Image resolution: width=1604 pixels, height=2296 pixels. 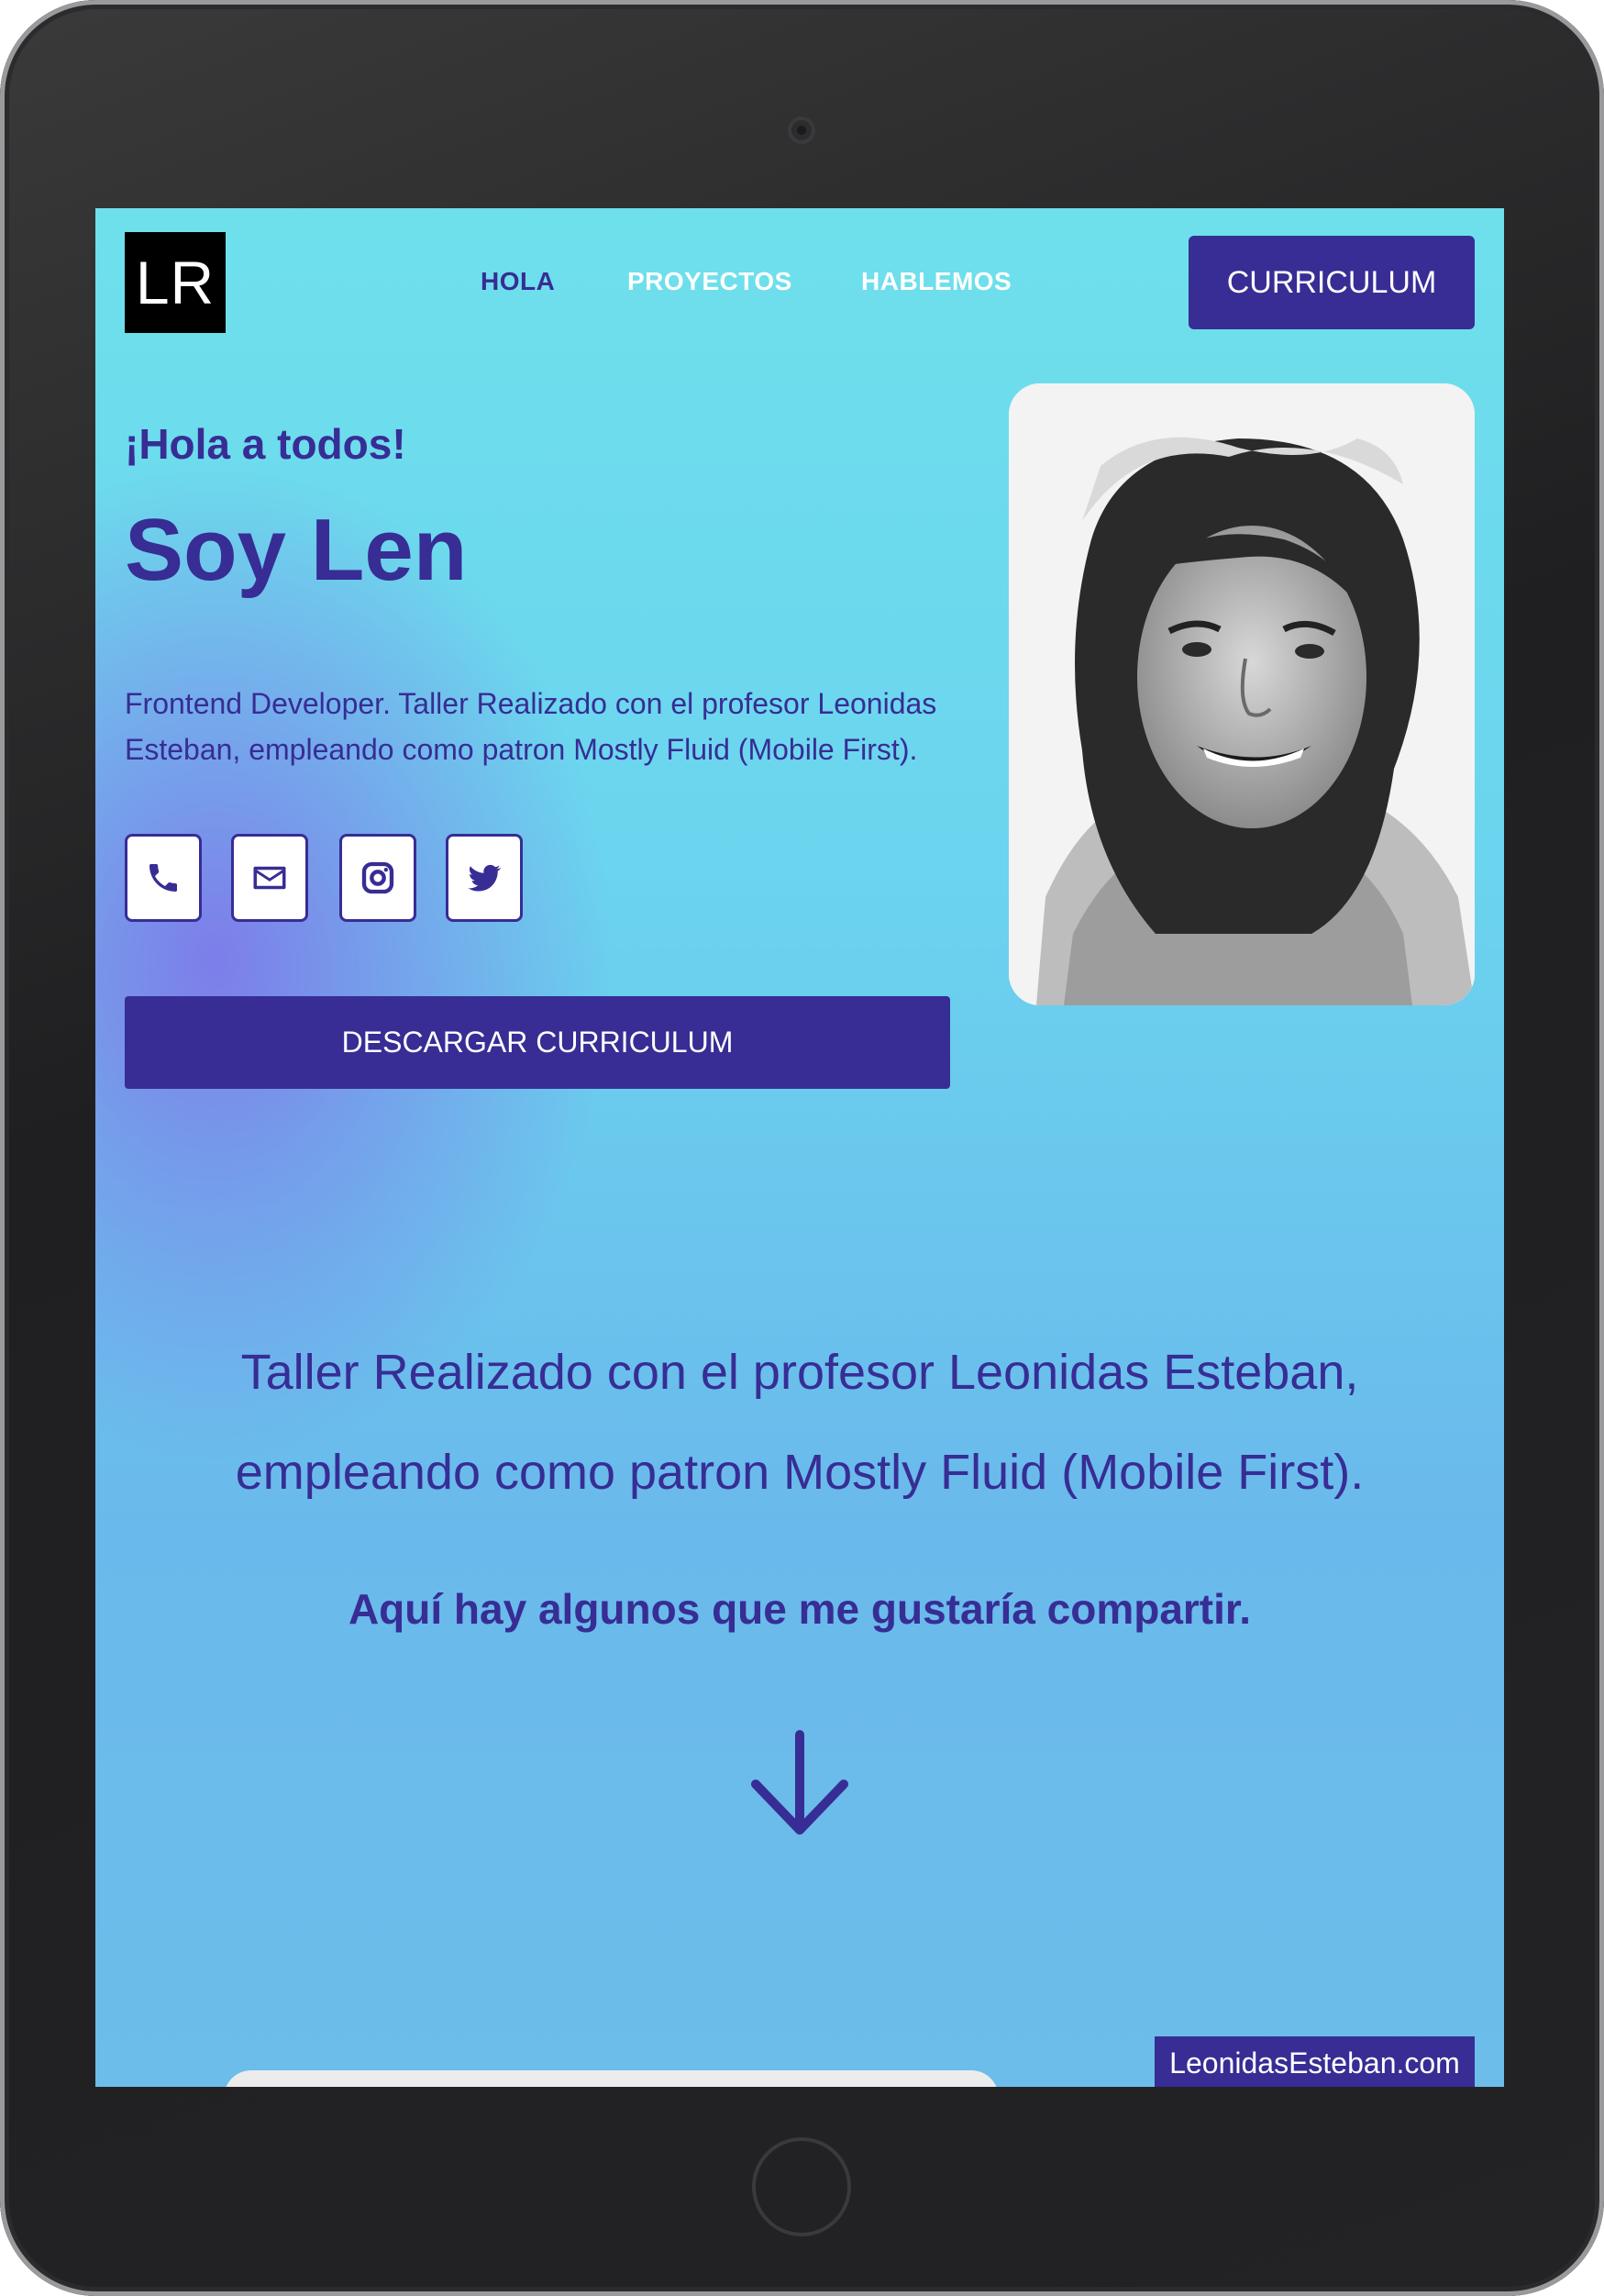 What do you see at coordinates (1315, 2061) in the screenshot?
I see `credit-link: LeonidasEsteban.com` at bounding box center [1315, 2061].